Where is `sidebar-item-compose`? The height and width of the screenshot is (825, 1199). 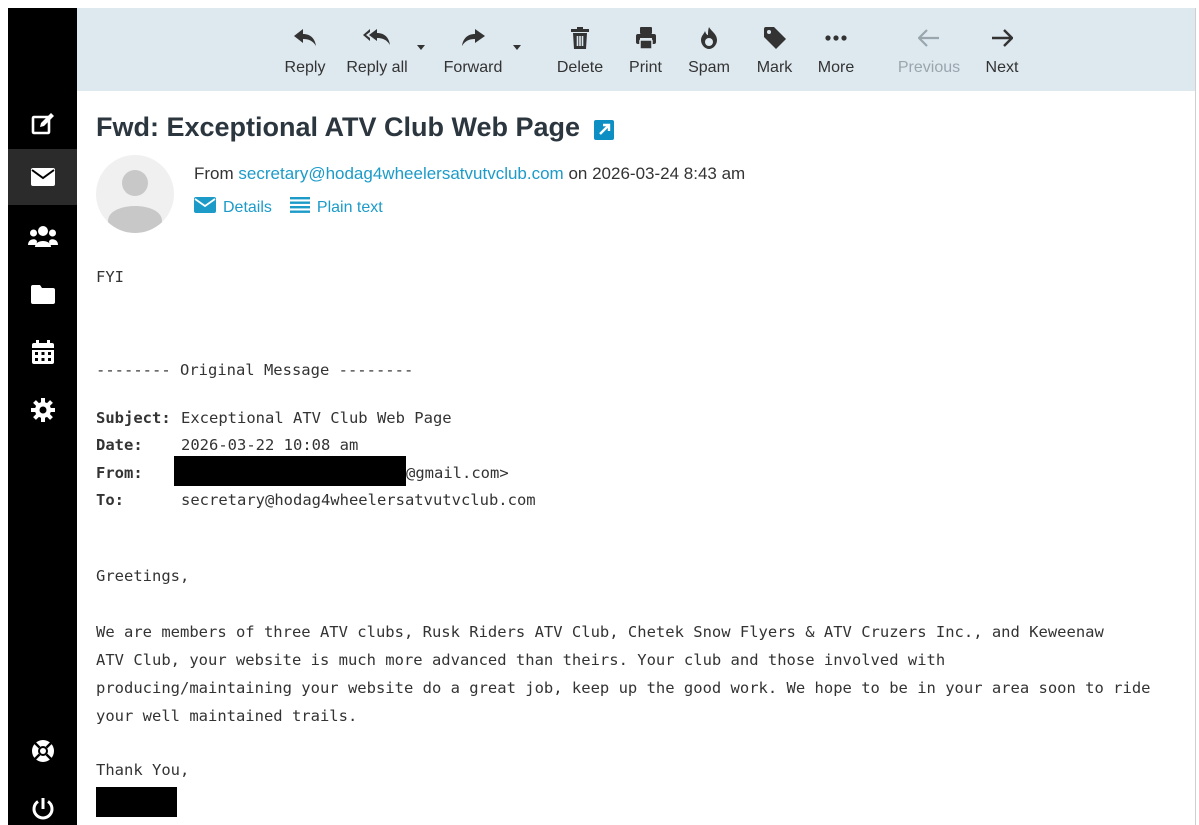
sidebar-item-compose is located at coordinates (42, 124).